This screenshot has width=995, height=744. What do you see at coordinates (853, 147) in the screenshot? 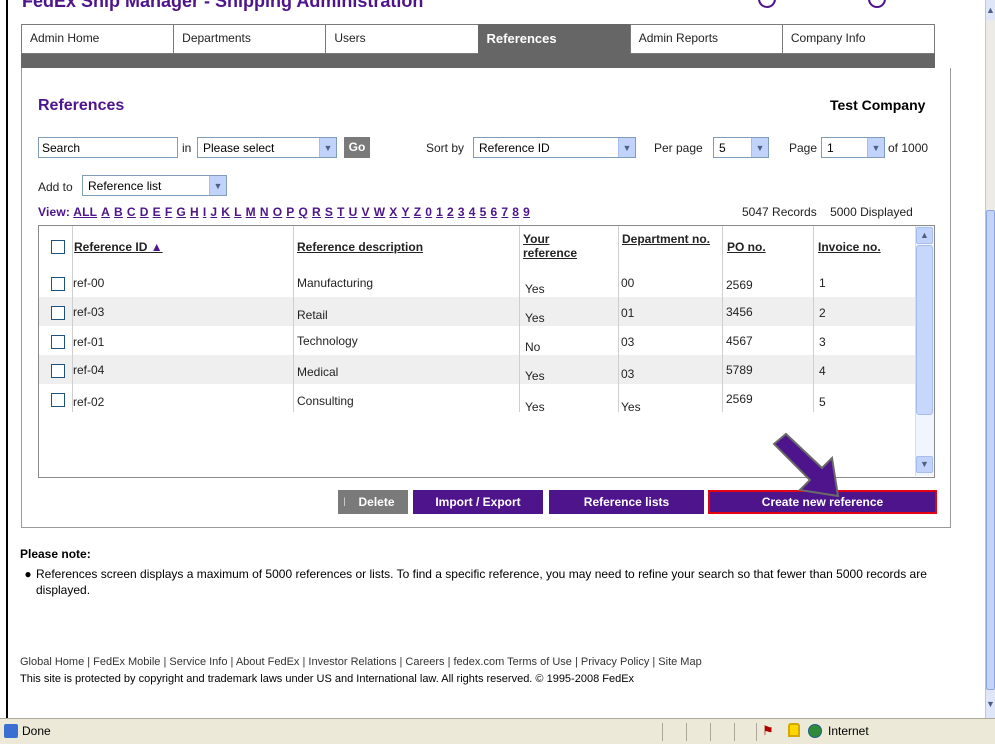
I see `page-select: 1 ▼` at bounding box center [853, 147].